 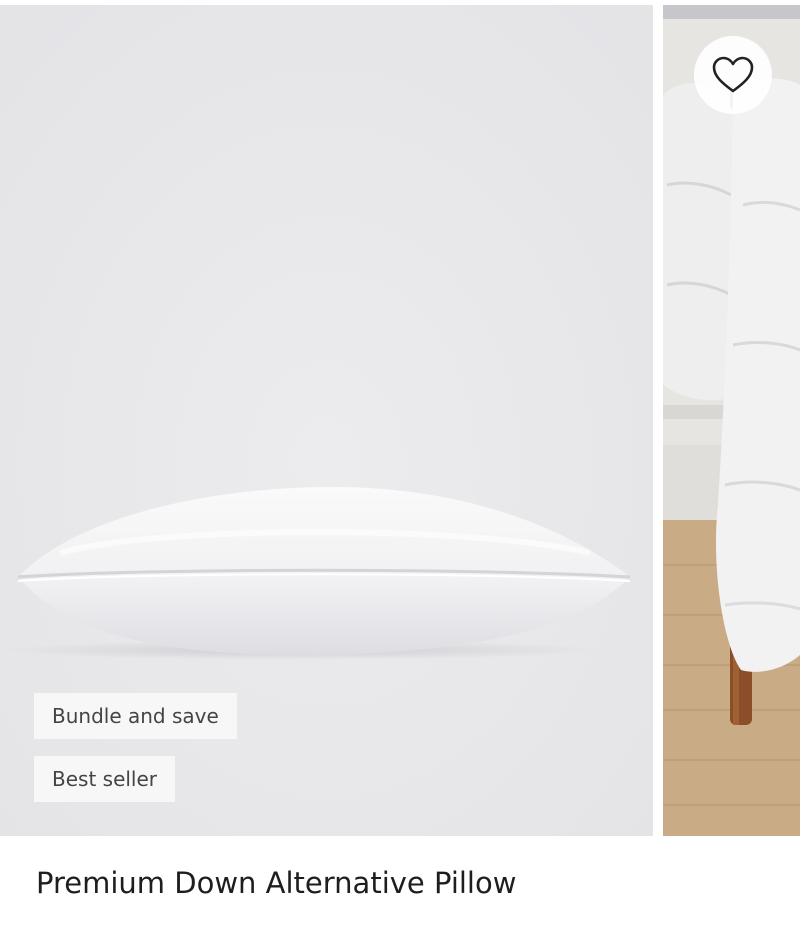 I want to click on best-seller-badge: Best seller, so click(x=105, y=779).